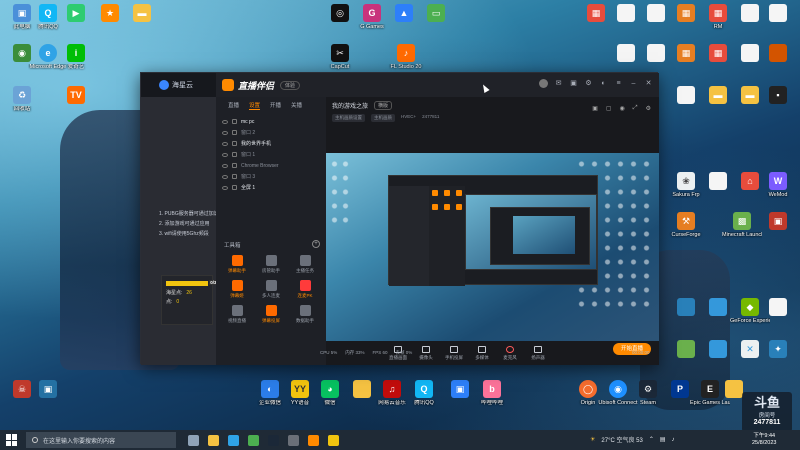 The height and width of the screenshot is (450, 800). I want to click on screenshot-icon: ▣, so click(595, 108).